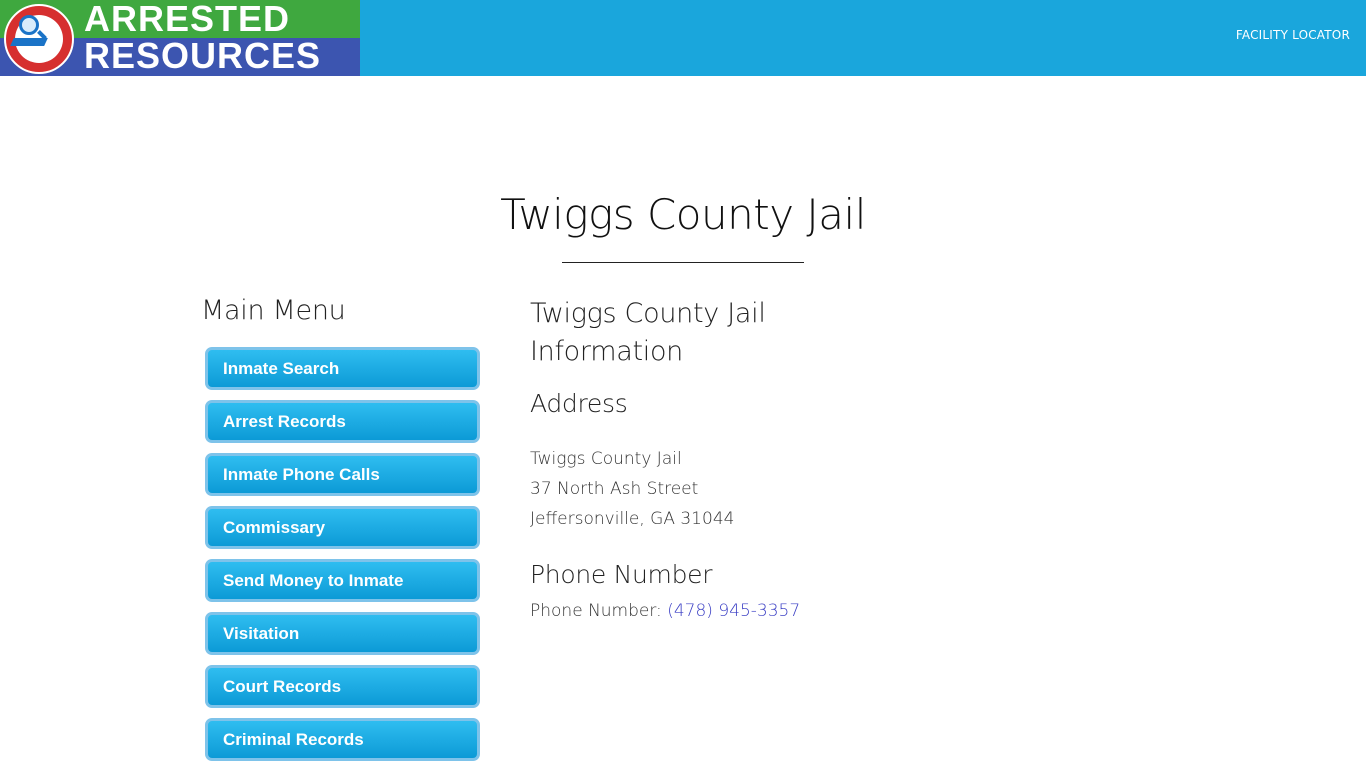 This screenshot has height=768, width=1366. What do you see at coordinates (342, 686) in the screenshot?
I see `menu-item-court-records: Court Records` at bounding box center [342, 686].